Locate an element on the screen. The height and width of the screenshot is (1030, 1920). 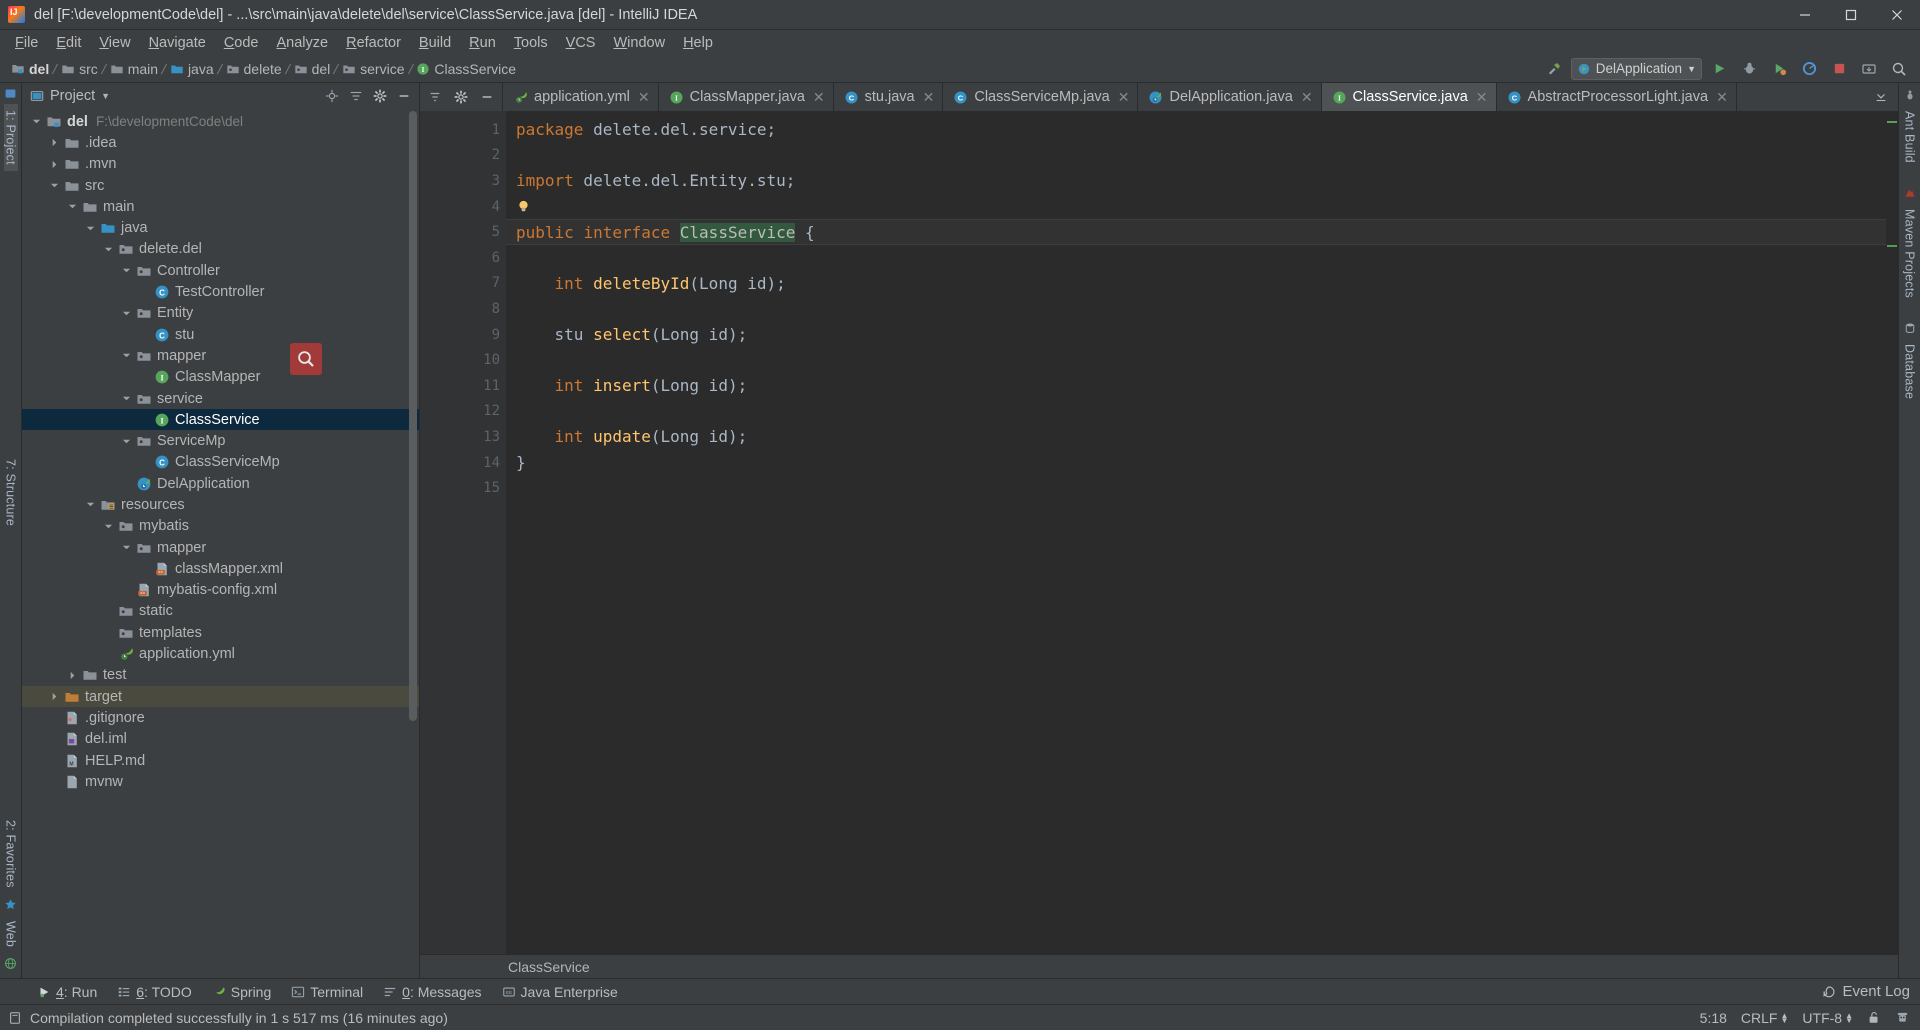
gutter-line-15: 15 is located at coordinates (470, 488).